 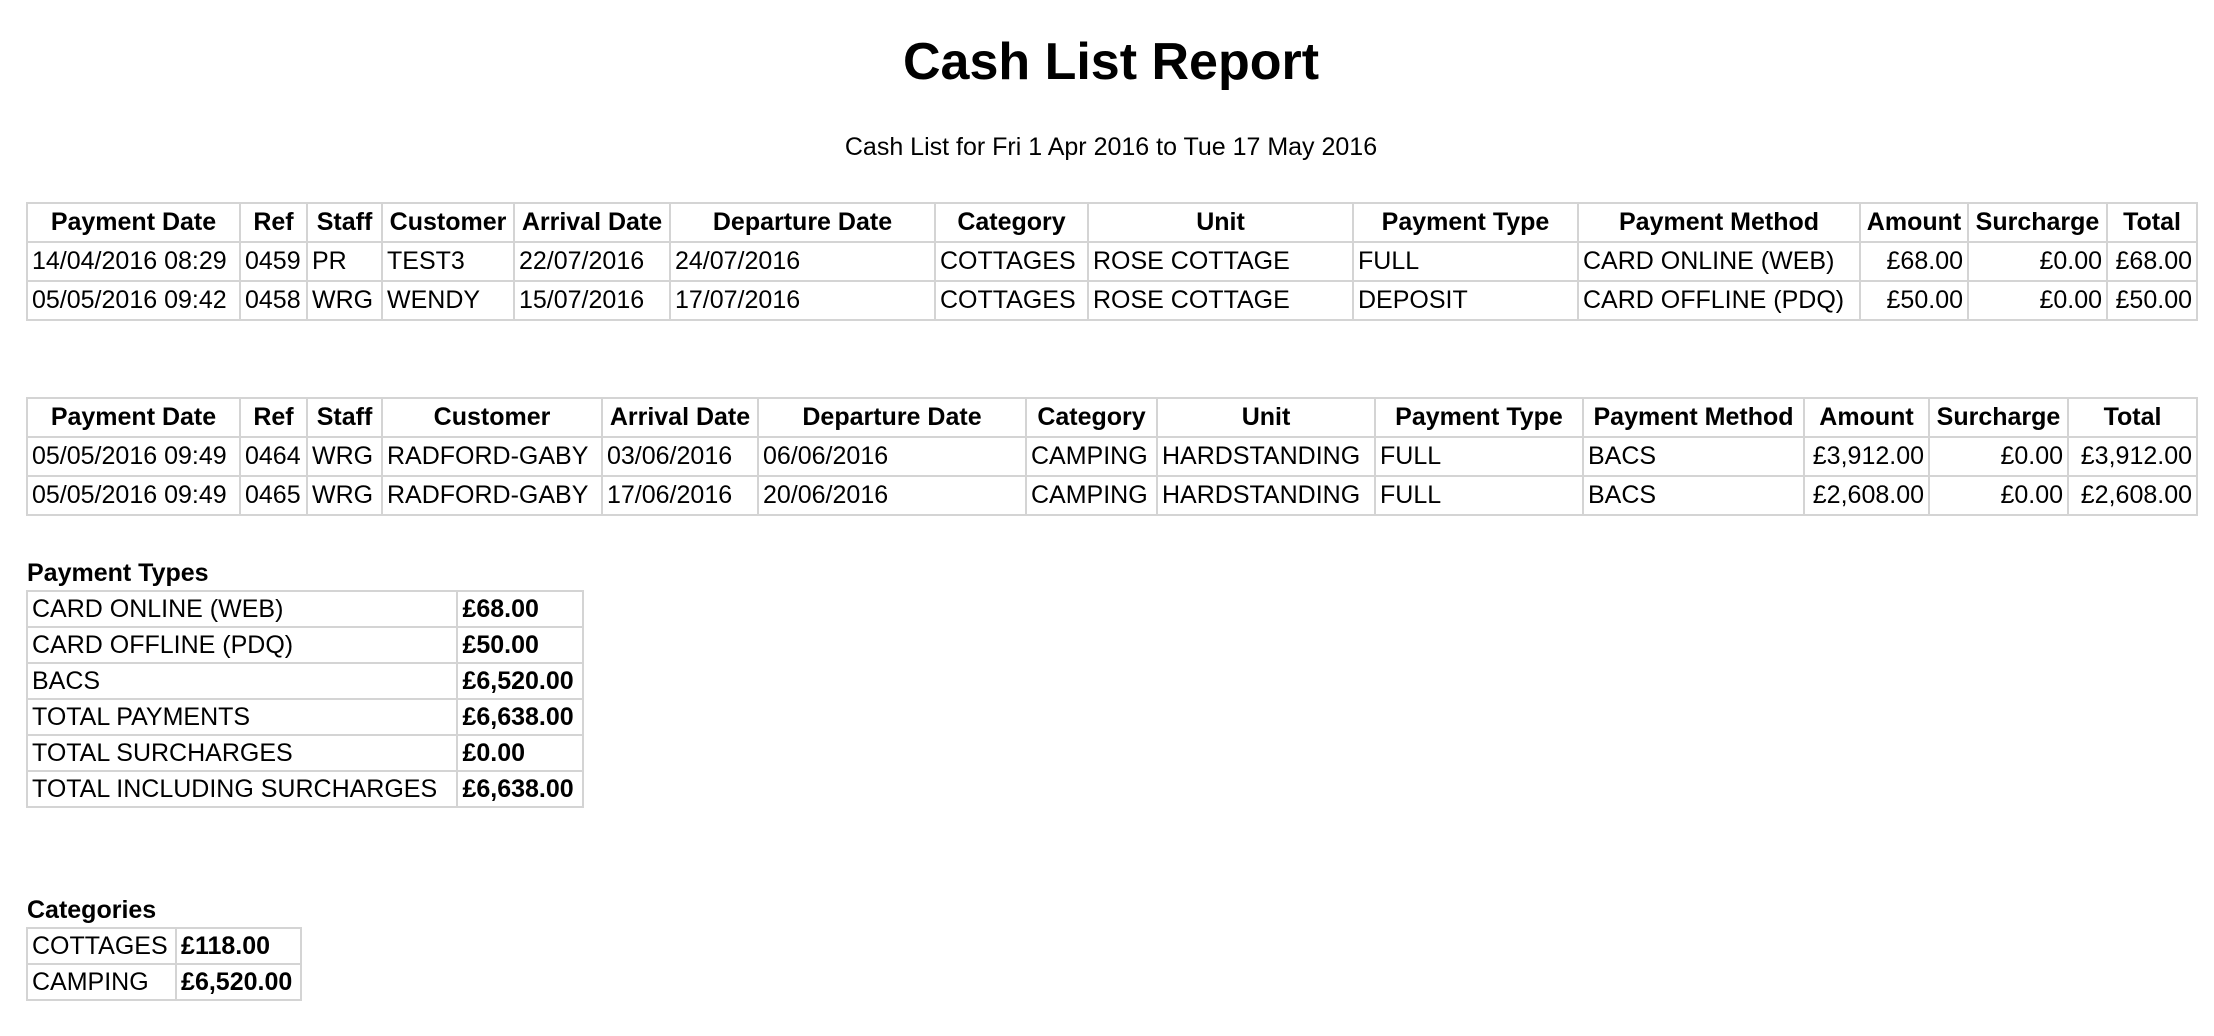 I want to click on cell-customer: WENDY, so click(x=448, y=300).